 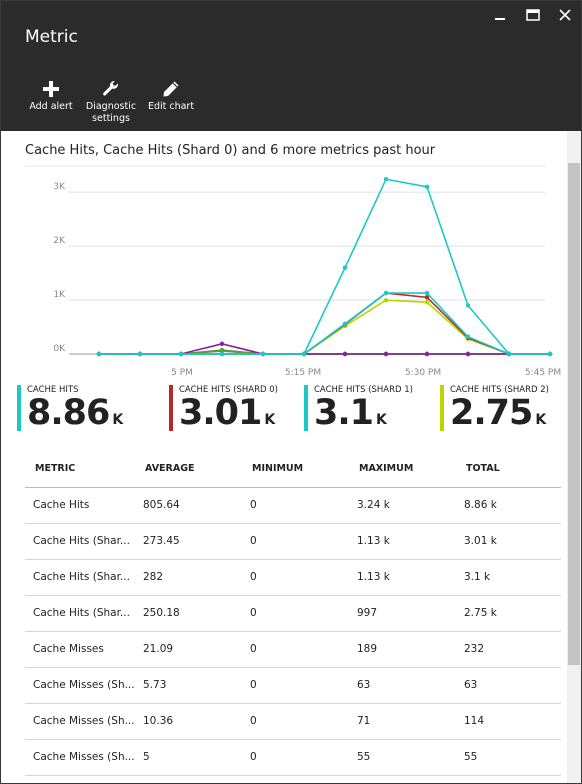 I want to click on table-cell: 63, so click(x=402, y=685).